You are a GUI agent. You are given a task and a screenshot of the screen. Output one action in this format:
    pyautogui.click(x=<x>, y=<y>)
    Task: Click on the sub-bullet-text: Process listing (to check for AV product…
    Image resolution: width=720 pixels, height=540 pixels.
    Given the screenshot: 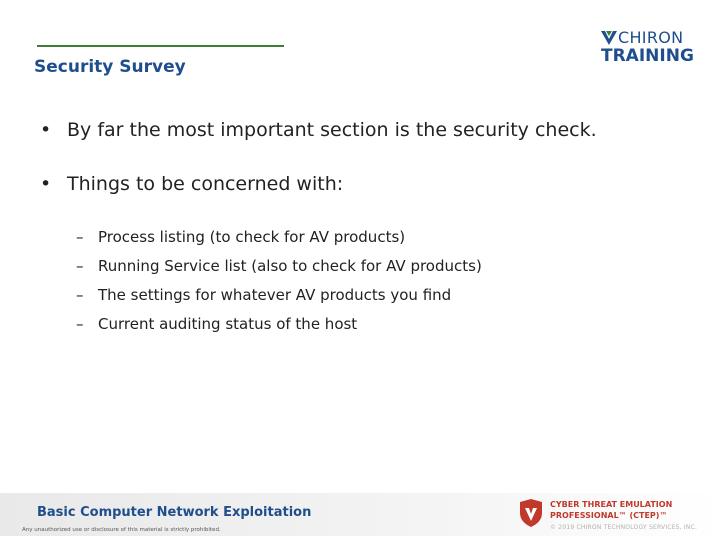 What is the action you would take?
    pyautogui.click(x=252, y=237)
    